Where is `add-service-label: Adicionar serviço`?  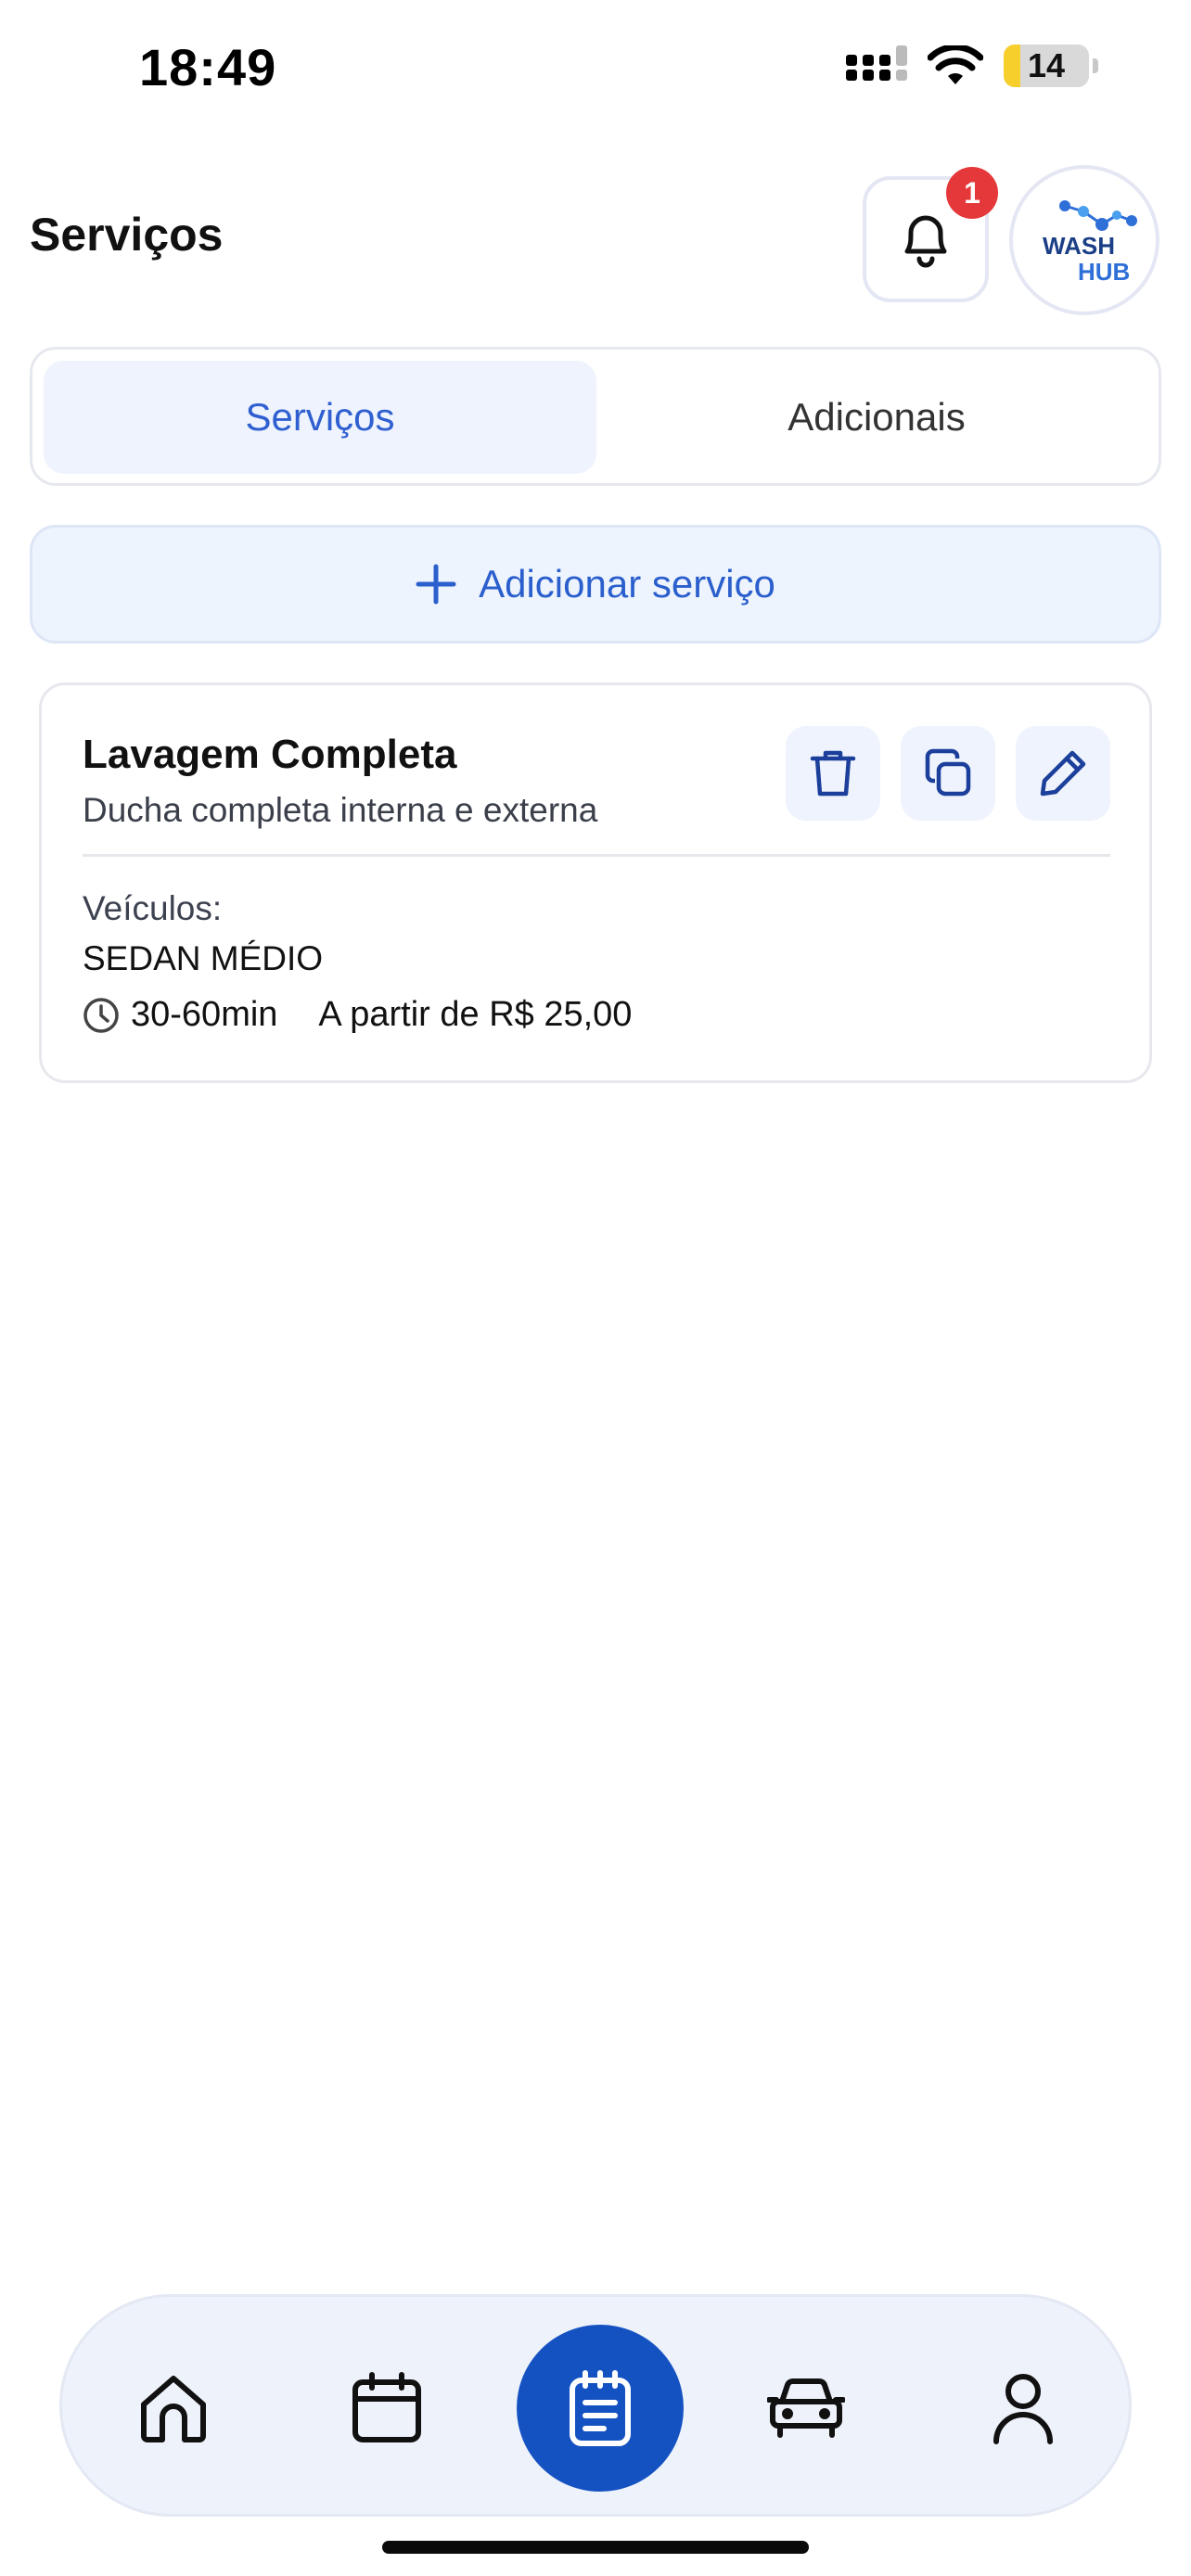
add-service-label: Adicionar serviço is located at coordinates (627, 584).